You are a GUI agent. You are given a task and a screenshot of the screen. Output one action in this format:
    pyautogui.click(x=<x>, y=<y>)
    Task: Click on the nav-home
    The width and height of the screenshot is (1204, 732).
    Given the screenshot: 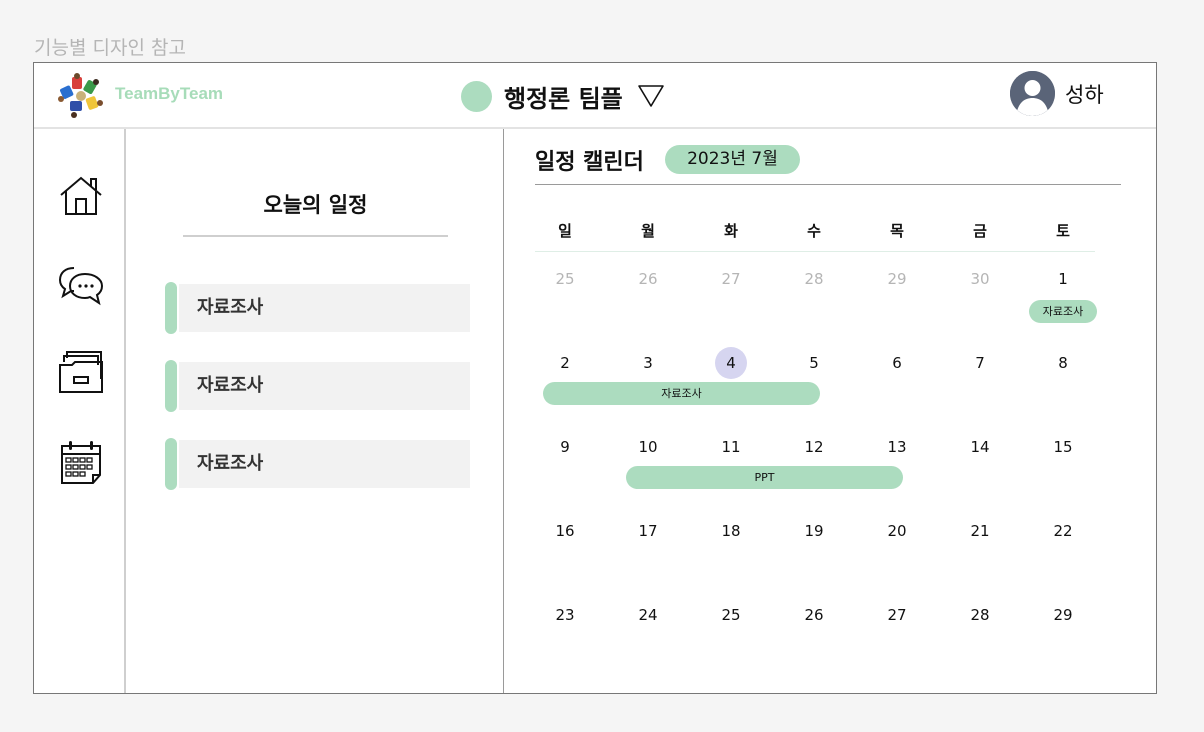 What is the action you would take?
    pyautogui.click(x=81, y=196)
    